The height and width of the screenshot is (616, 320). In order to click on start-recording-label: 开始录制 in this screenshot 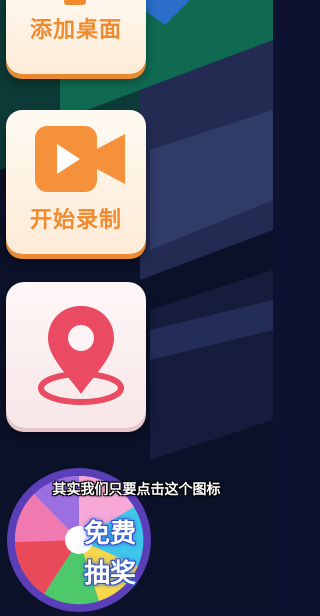, I will do `click(75, 220)`.